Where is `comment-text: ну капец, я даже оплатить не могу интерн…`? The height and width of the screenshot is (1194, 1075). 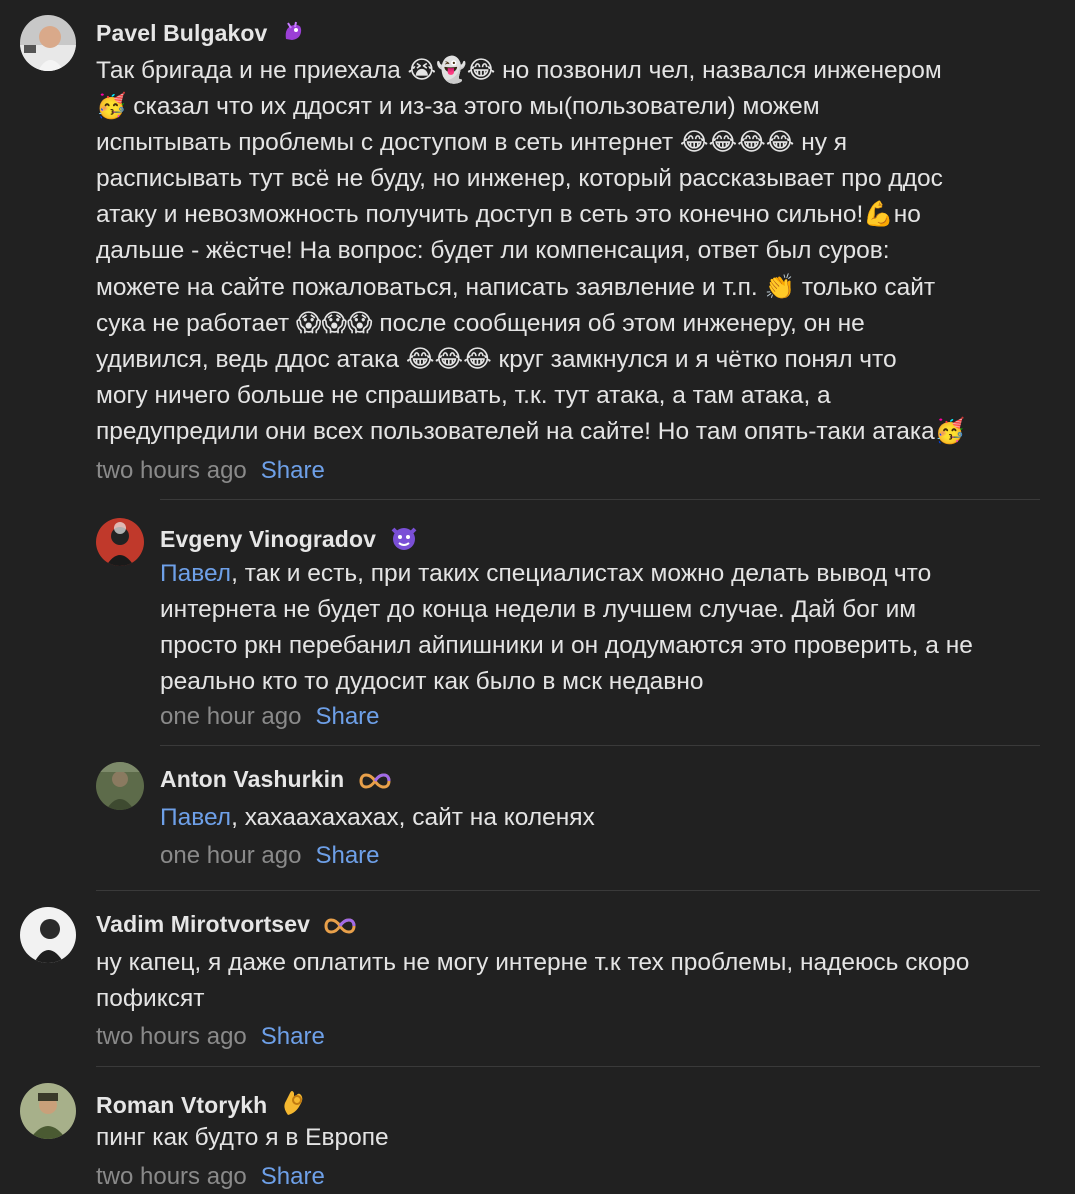
comment-text: ну капец, я даже оплатить не могу интерн… is located at coordinates (533, 981).